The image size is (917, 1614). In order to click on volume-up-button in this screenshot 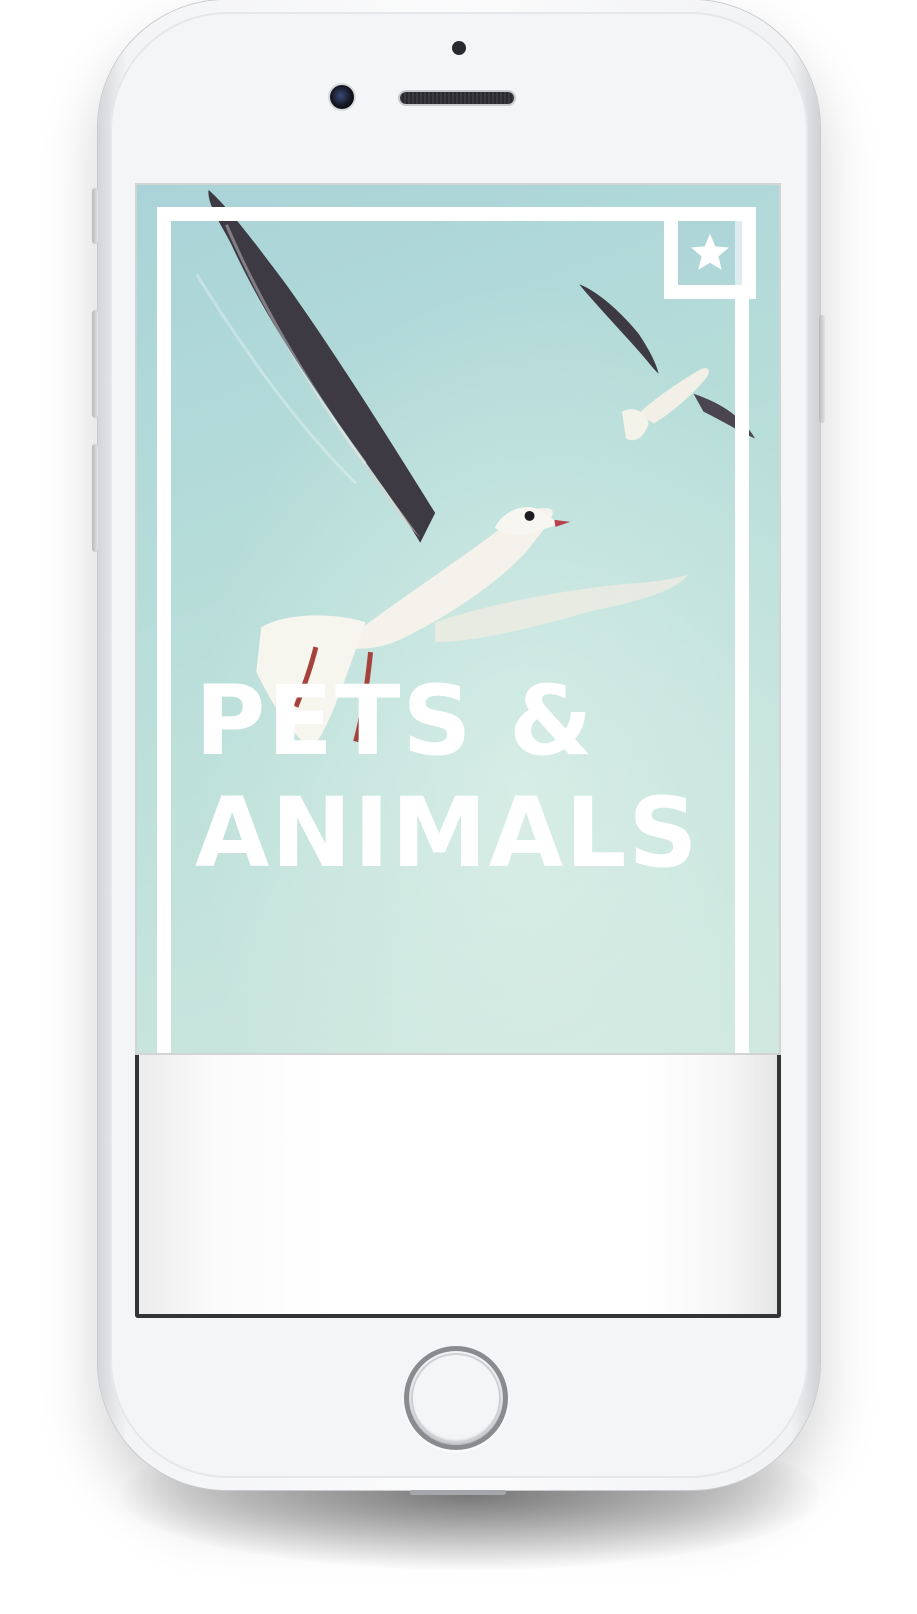, I will do `click(95, 364)`.